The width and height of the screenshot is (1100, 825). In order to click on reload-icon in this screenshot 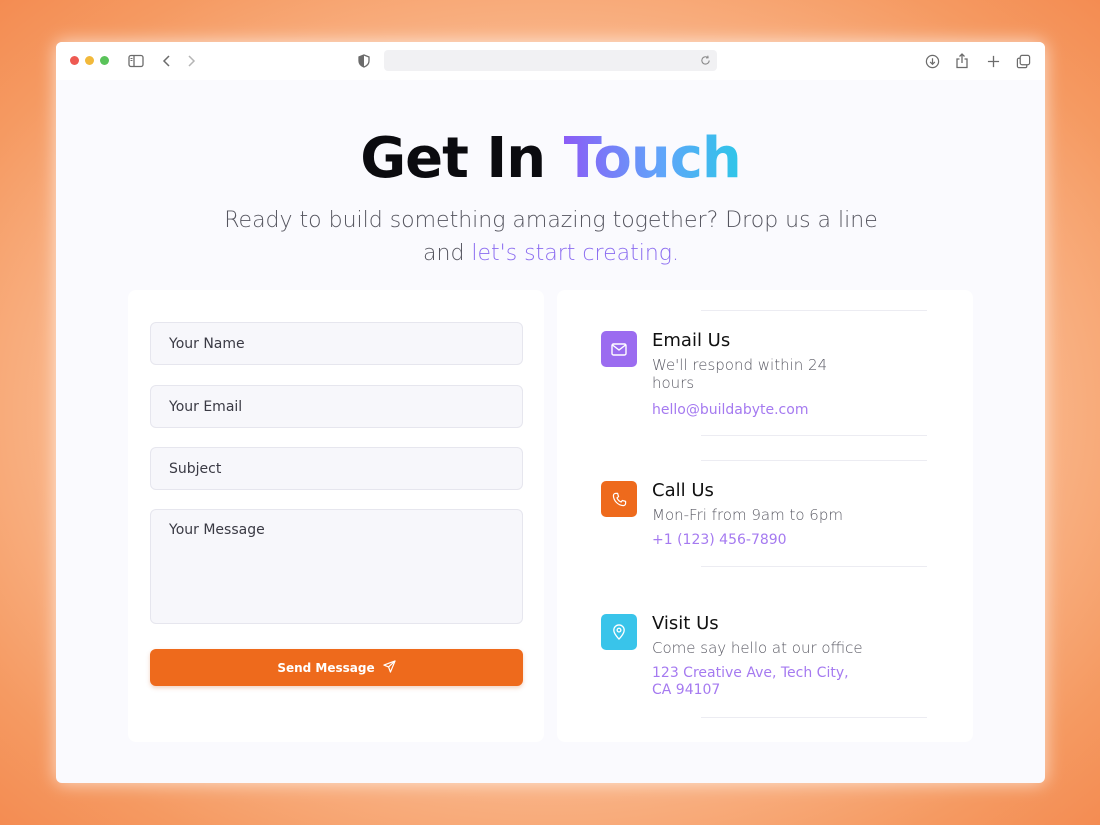, I will do `click(705, 60)`.